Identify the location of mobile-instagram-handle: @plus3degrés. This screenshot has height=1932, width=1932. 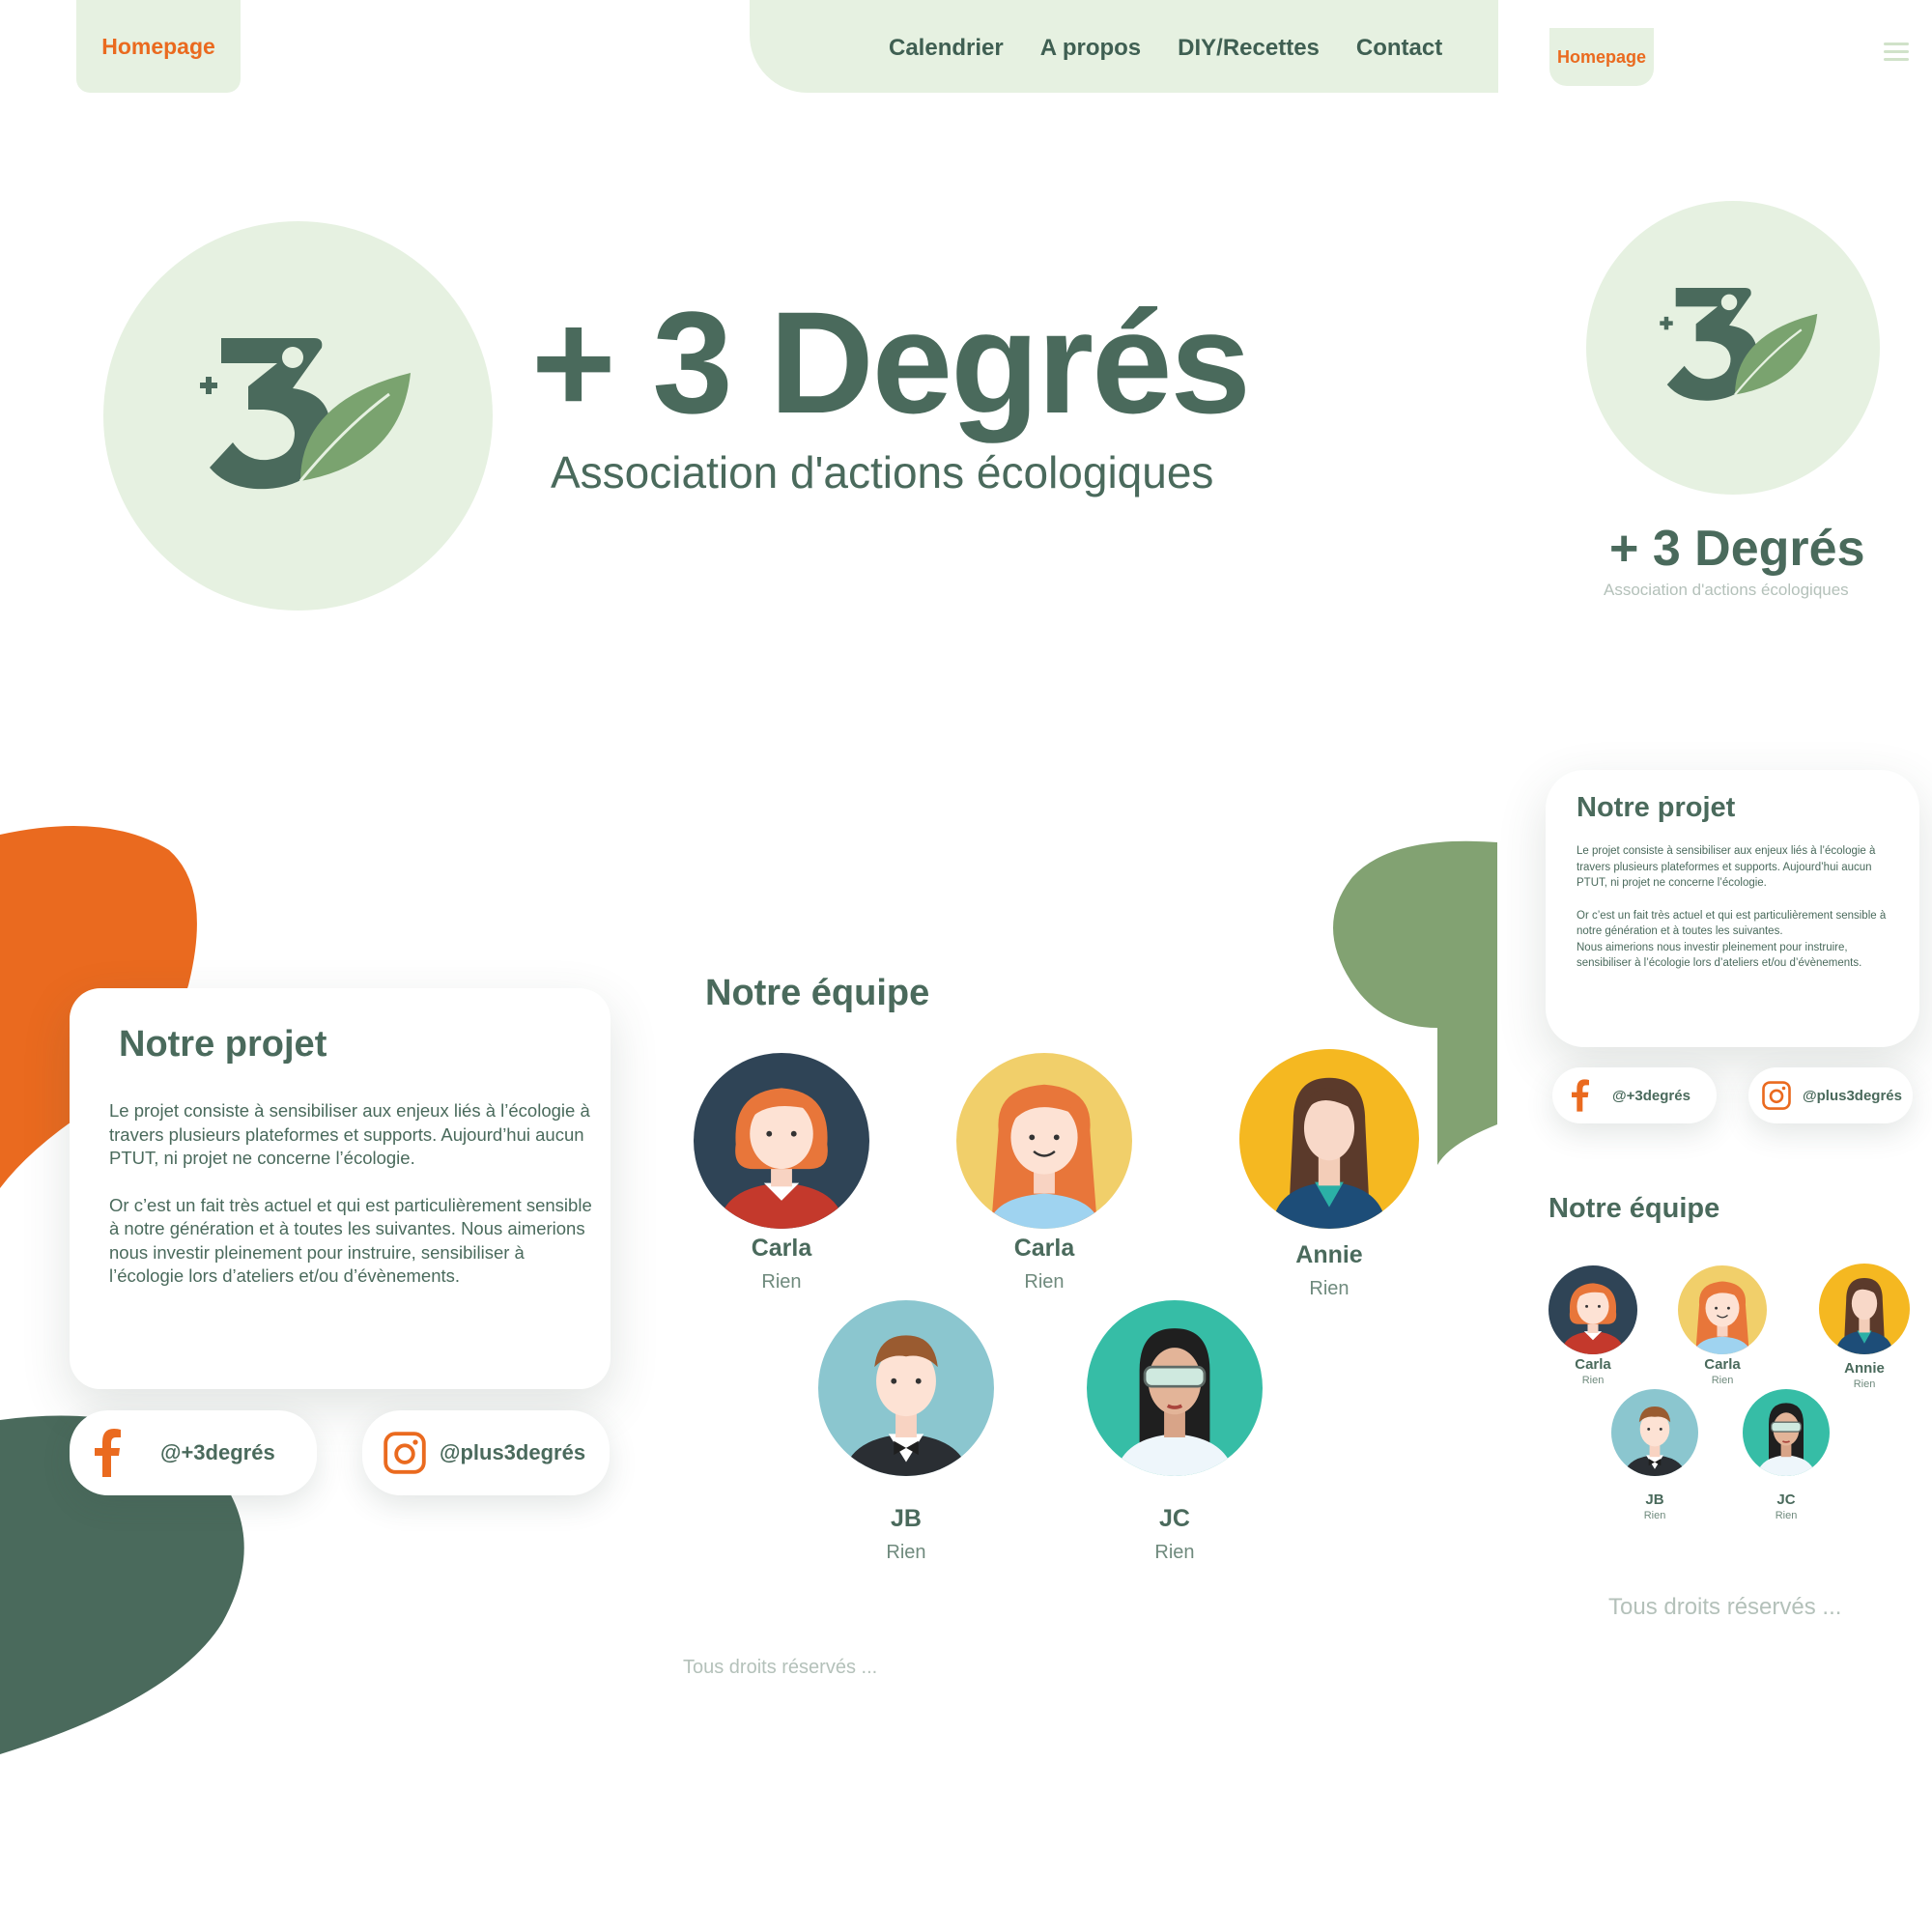
(1852, 1095).